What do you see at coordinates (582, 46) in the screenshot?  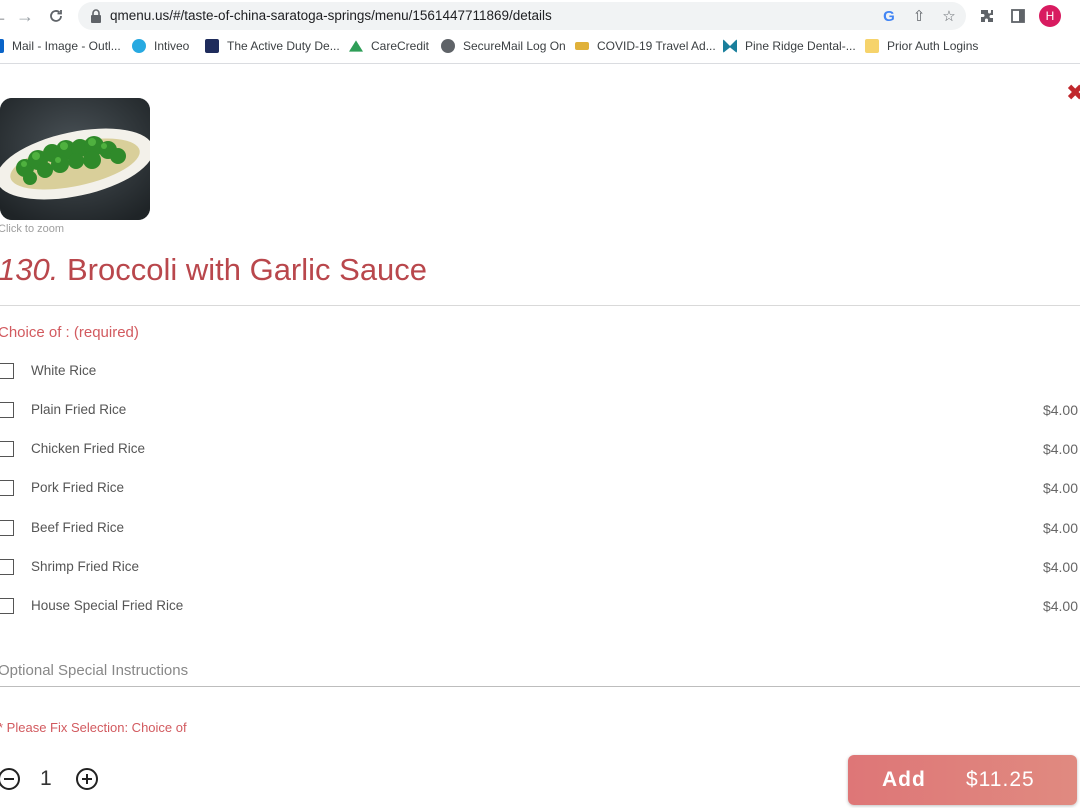 I see `plane-icon` at bounding box center [582, 46].